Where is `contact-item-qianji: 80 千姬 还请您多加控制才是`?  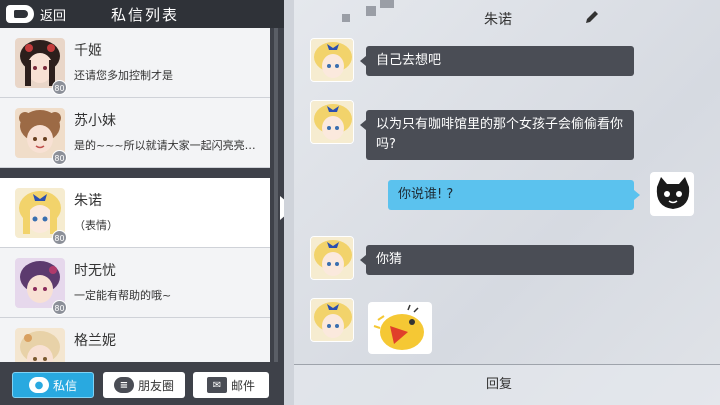 contact-item-qianji: 80 千姬 还请您多加控制才是 is located at coordinates (135, 63).